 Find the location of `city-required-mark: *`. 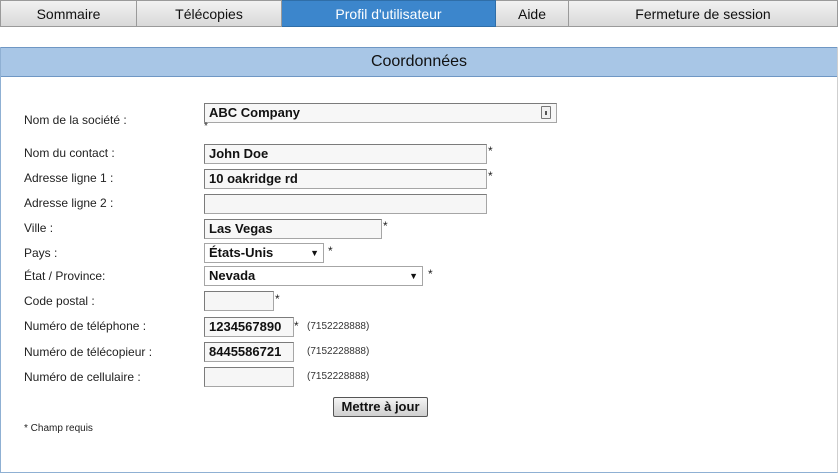

city-required-mark: * is located at coordinates (385, 226).